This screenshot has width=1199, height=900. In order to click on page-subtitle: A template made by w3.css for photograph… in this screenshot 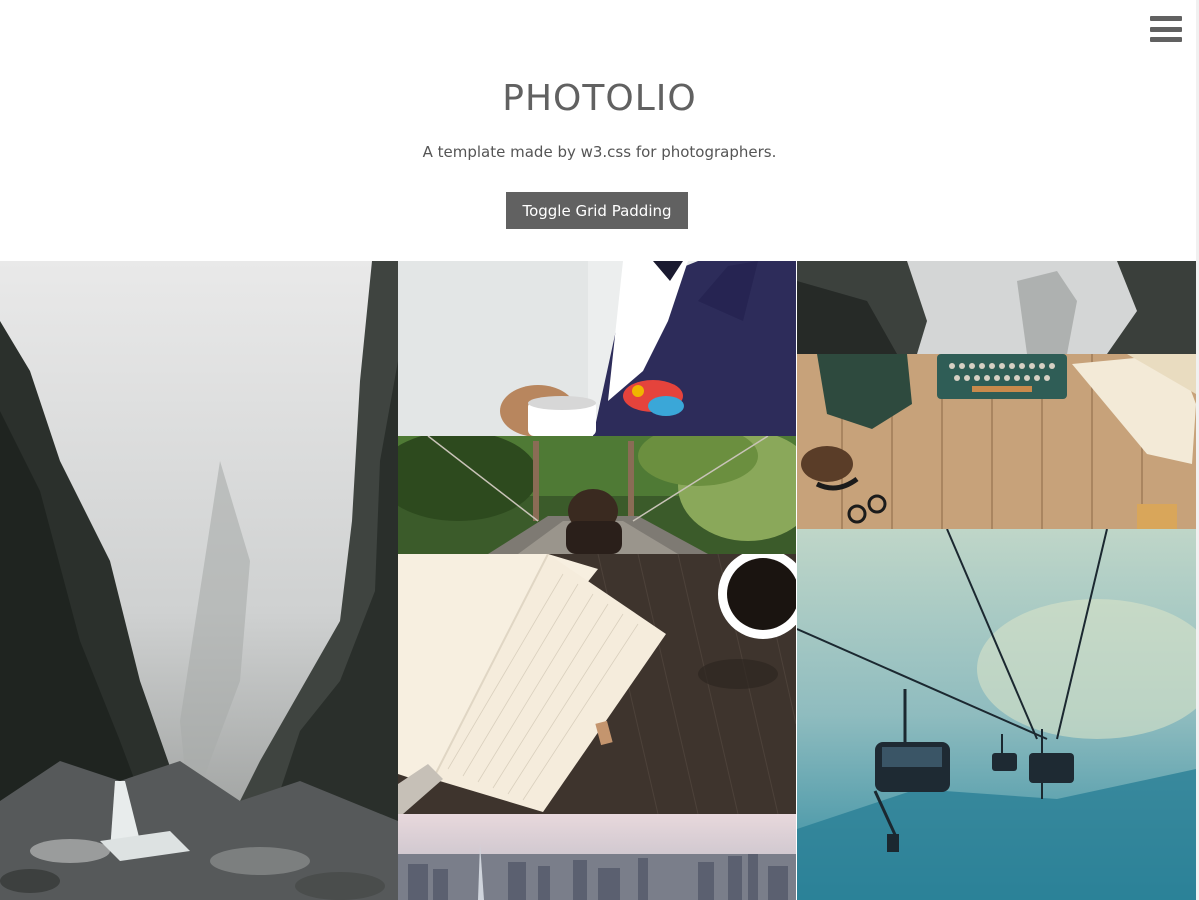, I will do `click(599, 152)`.